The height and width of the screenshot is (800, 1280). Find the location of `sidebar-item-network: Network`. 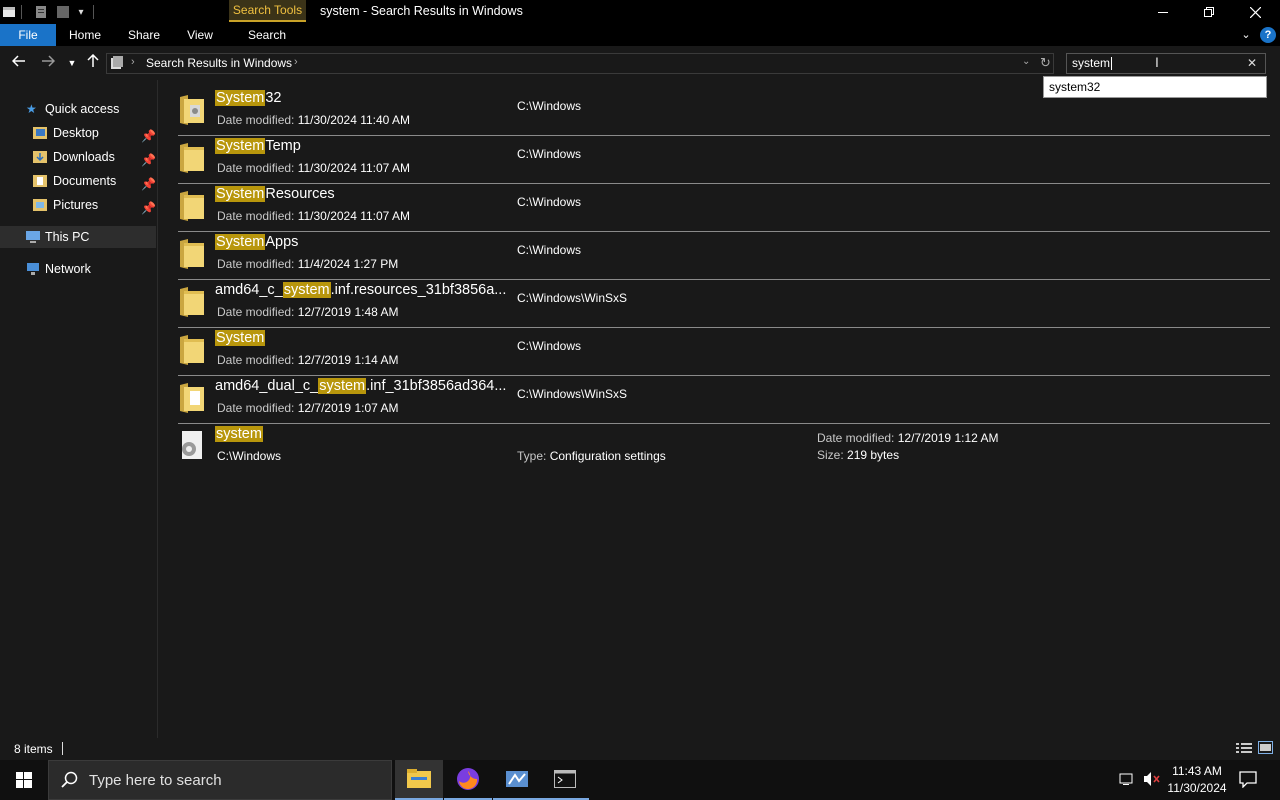

sidebar-item-network: Network is located at coordinates (78, 269).